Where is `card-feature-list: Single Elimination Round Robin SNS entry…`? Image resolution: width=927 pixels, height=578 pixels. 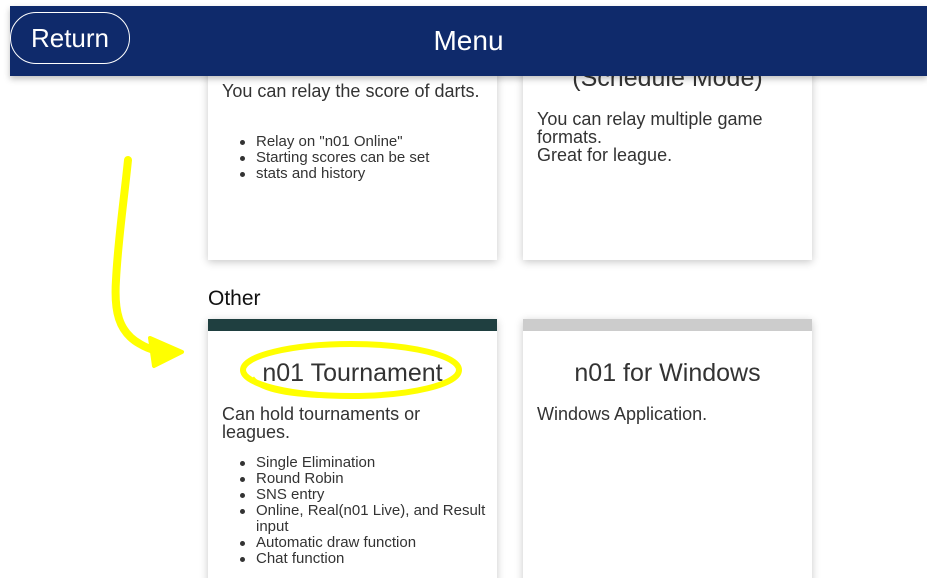 card-feature-list: Single Elimination Round Robin SNS entry… is located at coordinates (363, 511).